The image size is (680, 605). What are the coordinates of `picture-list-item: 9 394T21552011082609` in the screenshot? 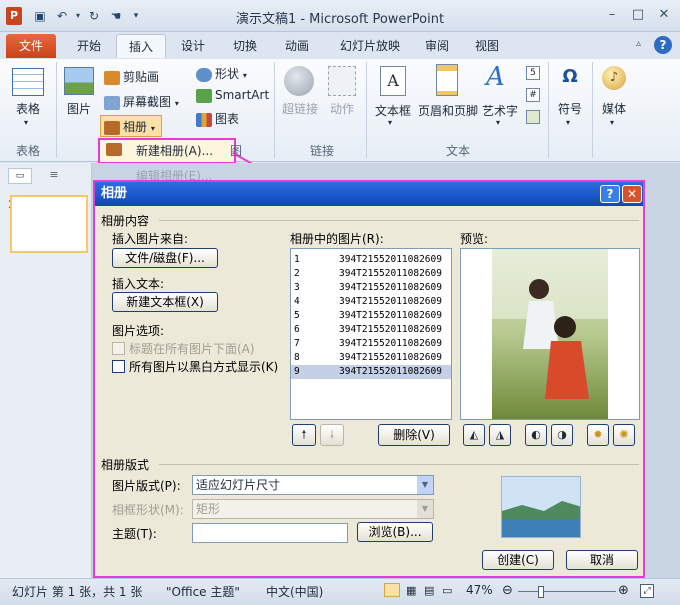 It's located at (371, 372).